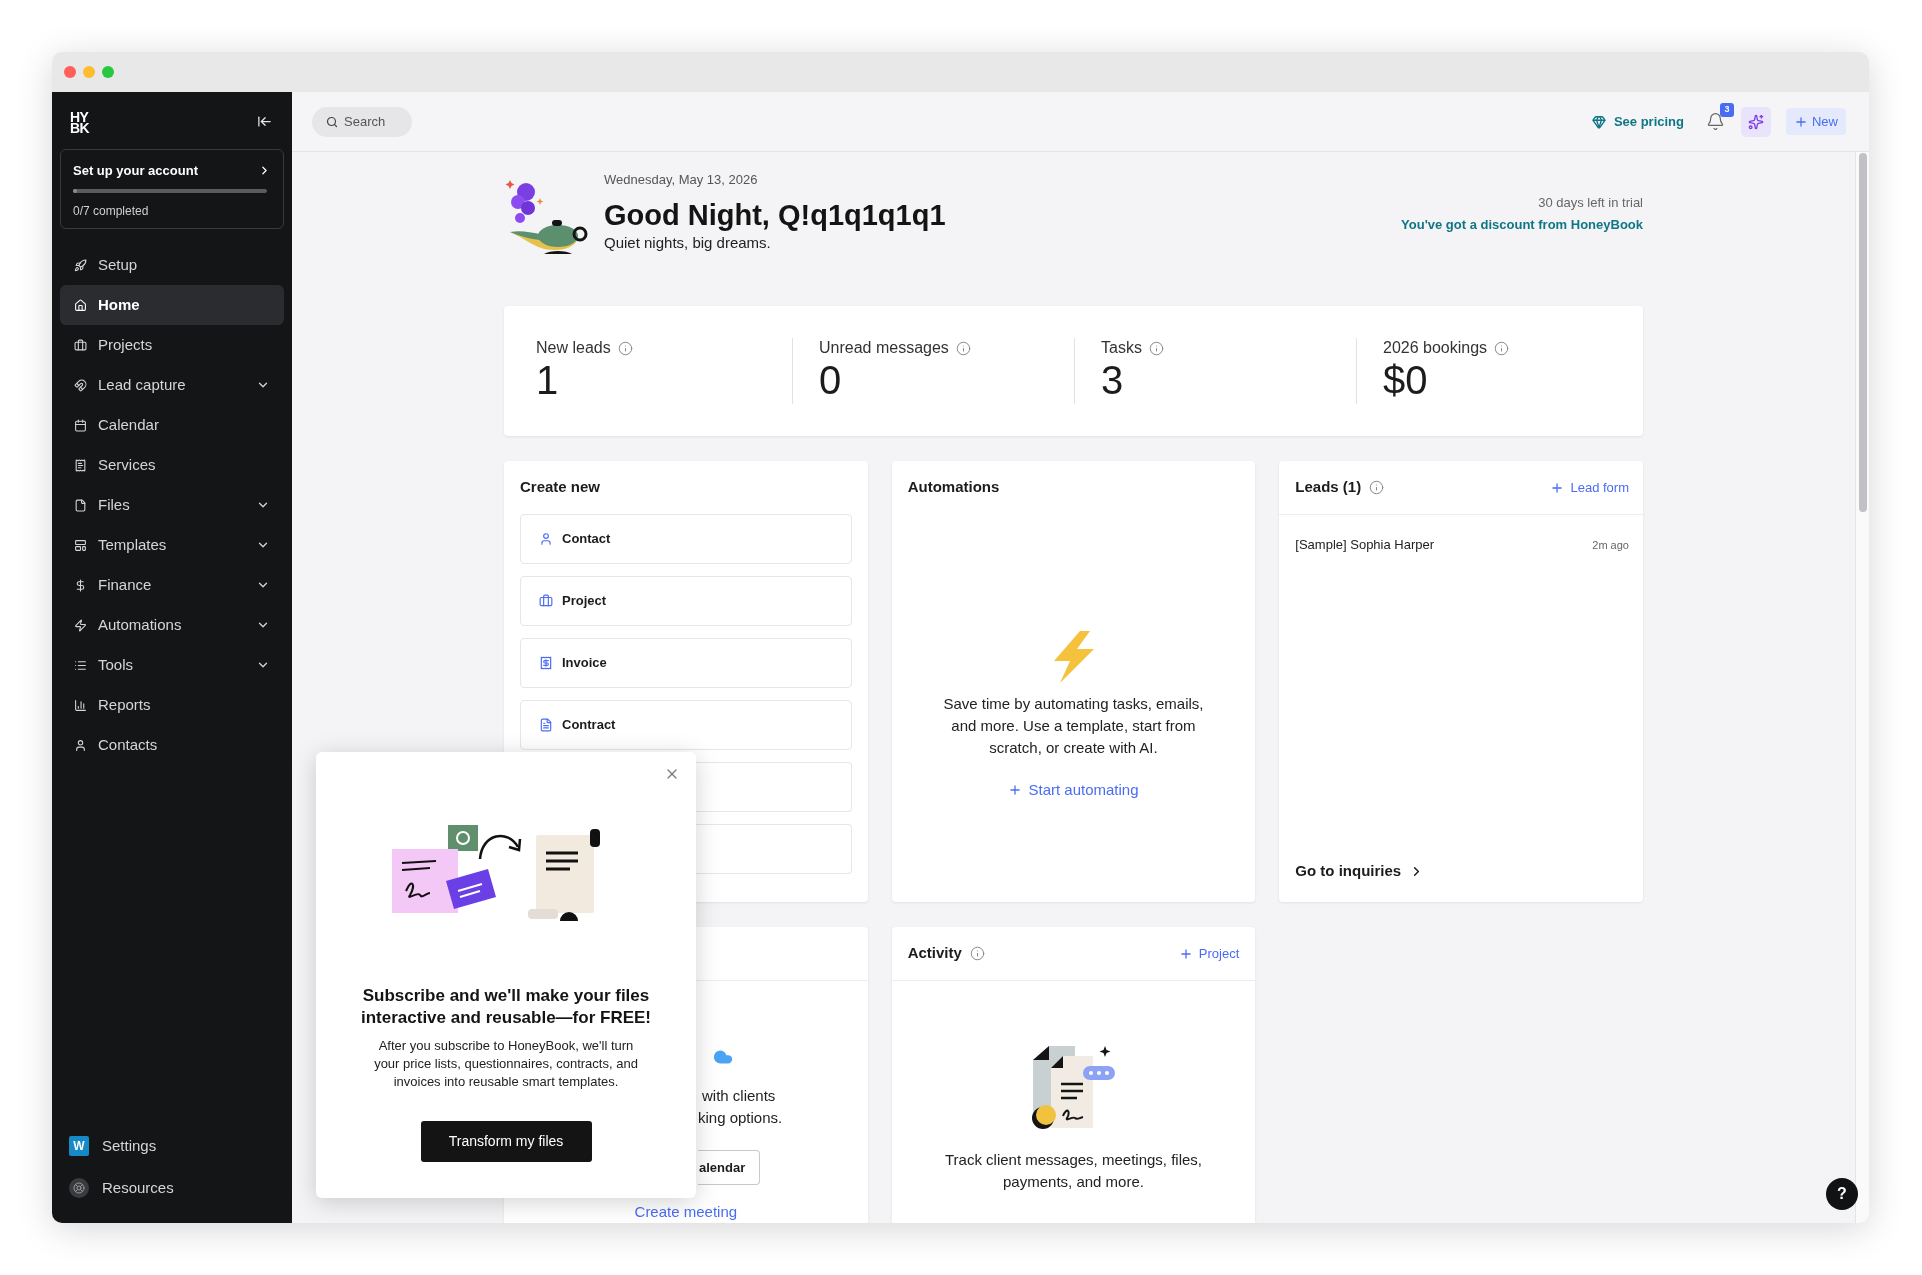 The width and height of the screenshot is (1922, 1275). Describe the element at coordinates (729, 1167) in the screenshot. I see `calendar-button: alendar` at that location.